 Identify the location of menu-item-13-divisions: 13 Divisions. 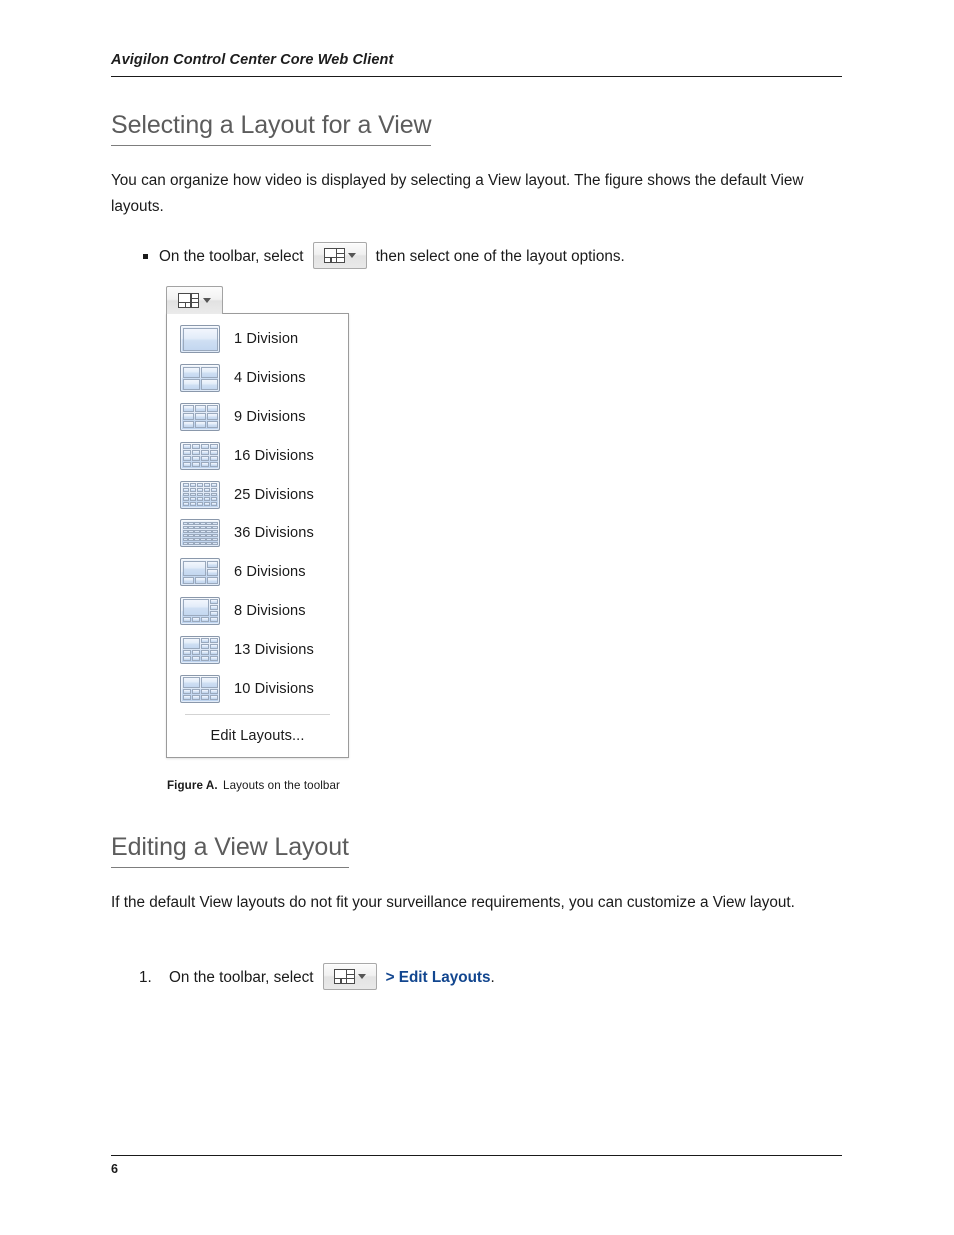
(257, 649).